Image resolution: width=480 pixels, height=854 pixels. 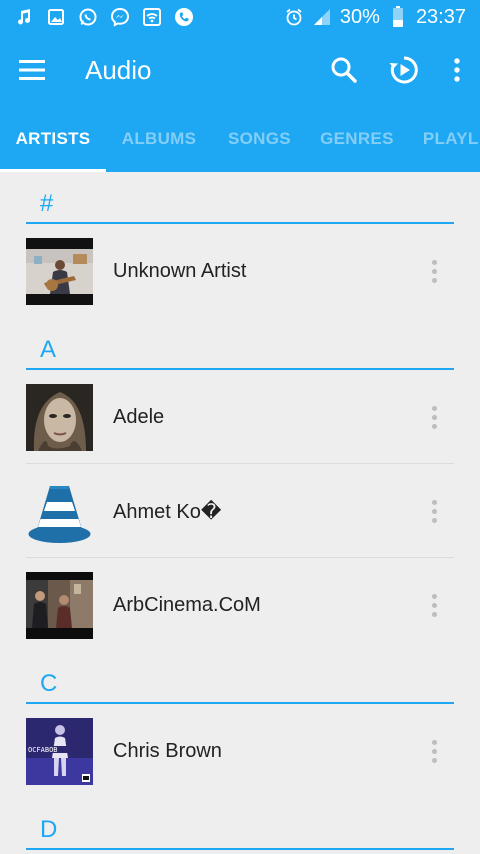 What do you see at coordinates (322, 17) in the screenshot?
I see `signal-icon` at bounding box center [322, 17].